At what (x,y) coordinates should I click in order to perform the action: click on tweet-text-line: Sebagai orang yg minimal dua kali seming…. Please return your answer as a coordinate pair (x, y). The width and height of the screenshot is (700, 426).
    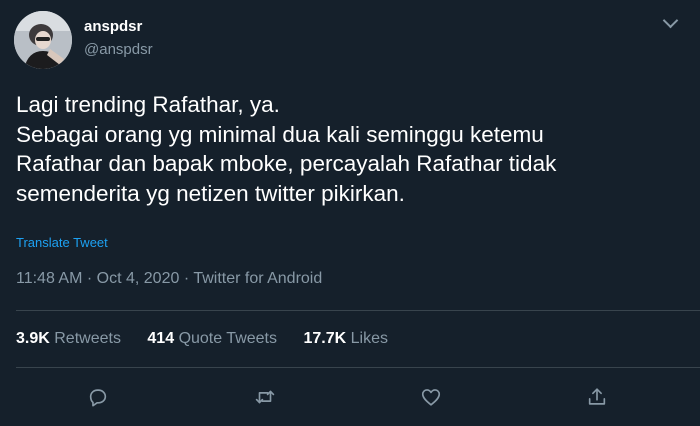
    Looking at the image, I should click on (280, 134).